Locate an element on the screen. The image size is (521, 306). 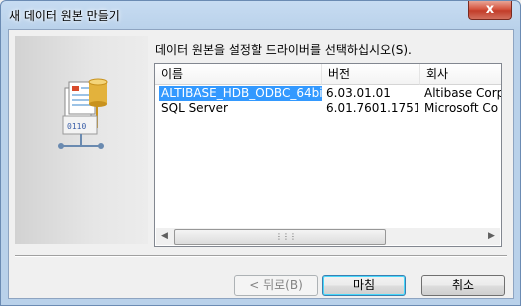
grip-icon: ⋮⋮⋮ is located at coordinates (286, 236).